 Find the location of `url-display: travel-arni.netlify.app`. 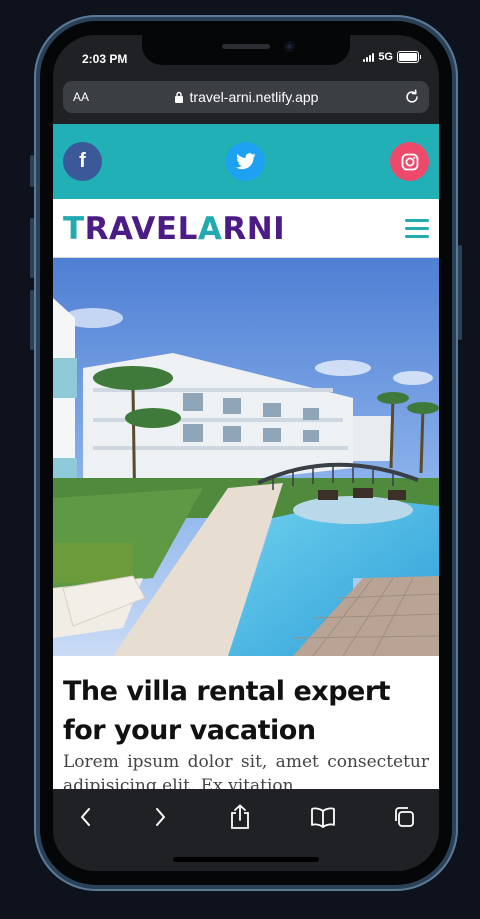

url-display: travel-arni.netlify.app is located at coordinates (246, 97).